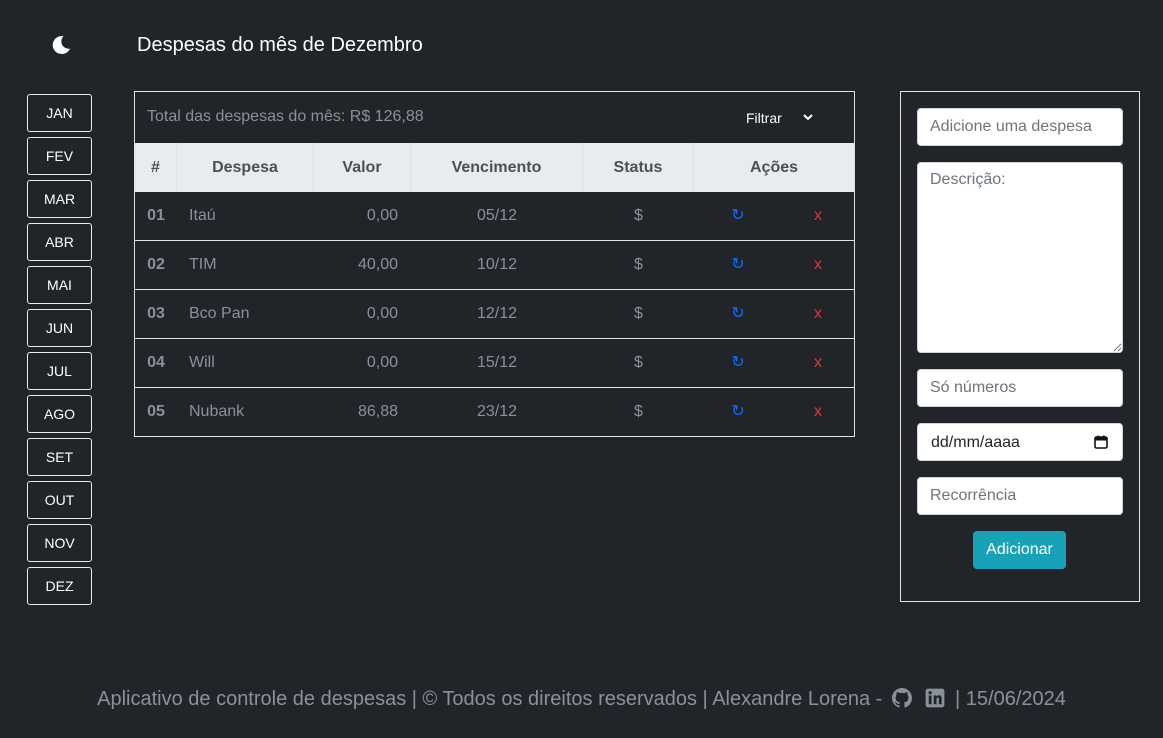 The width and height of the screenshot is (1163, 738). I want to click on table-row: 05 Nubank 86,88 23/12 $ ↻ x, so click(494, 412).